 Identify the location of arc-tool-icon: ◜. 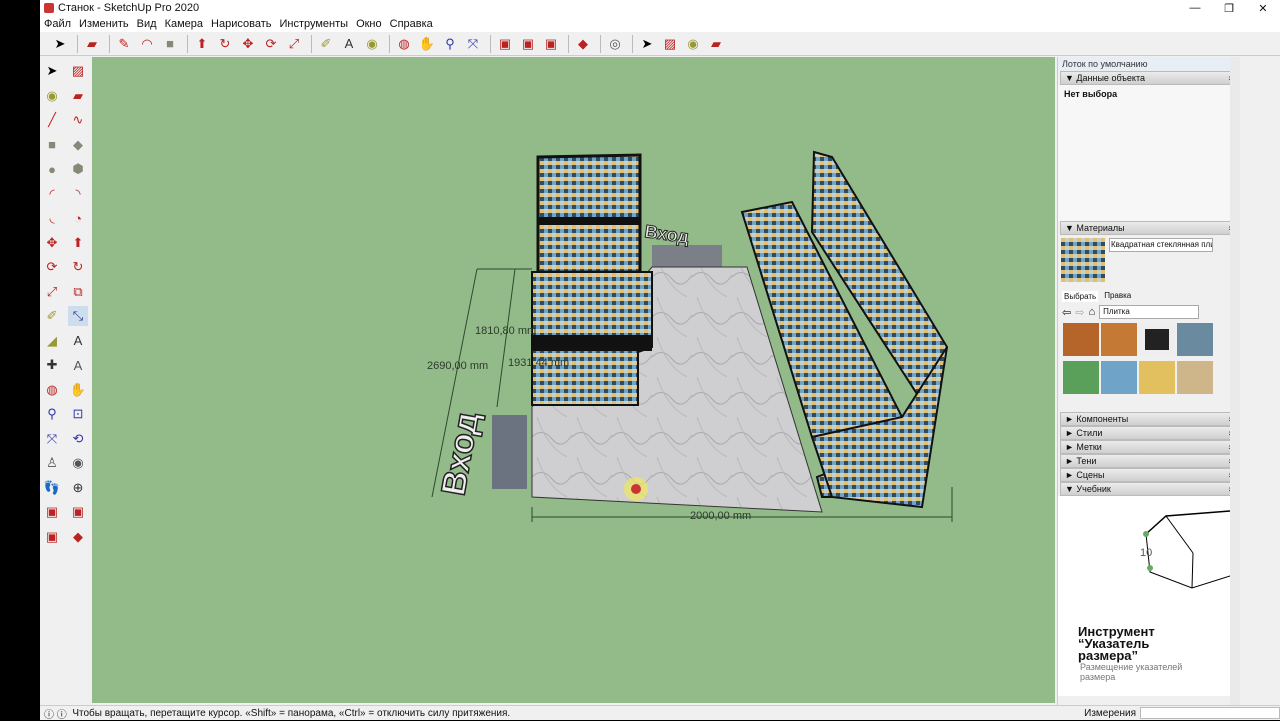
(52, 194).